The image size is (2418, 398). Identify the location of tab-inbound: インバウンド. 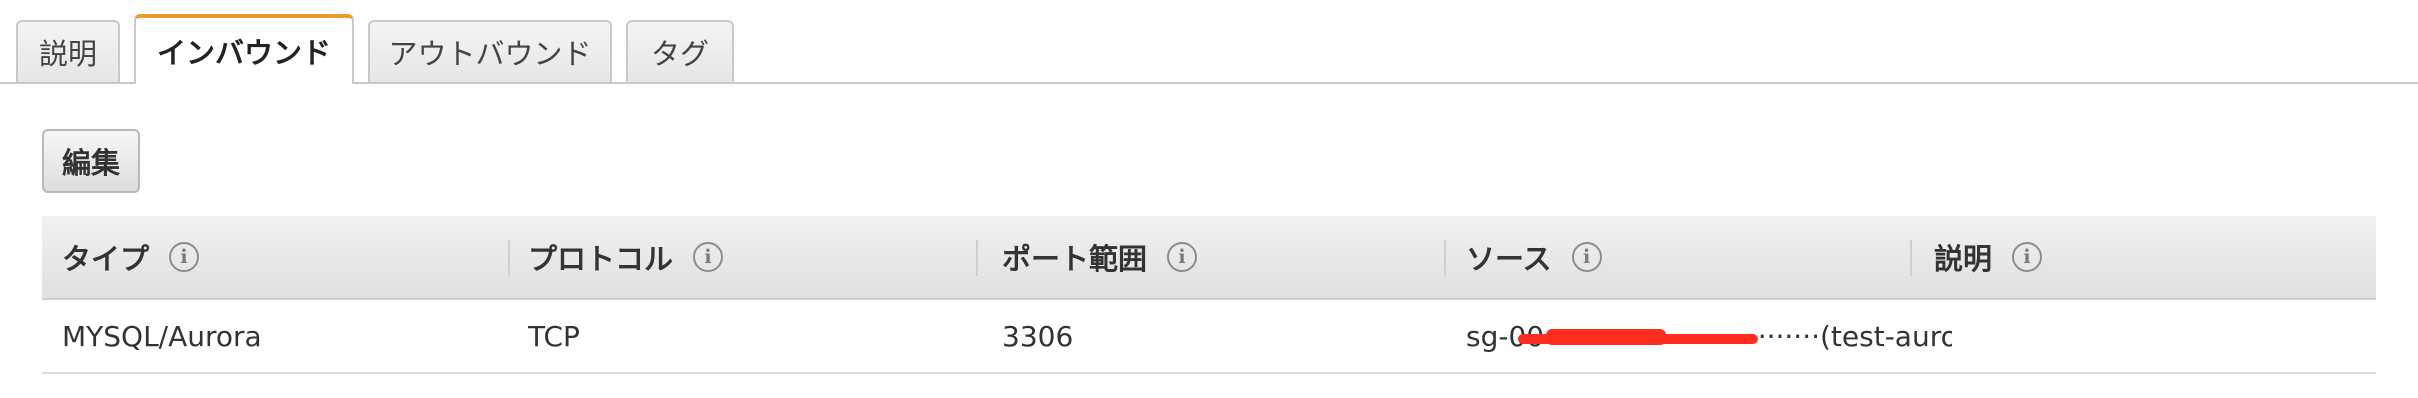
(244, 49).